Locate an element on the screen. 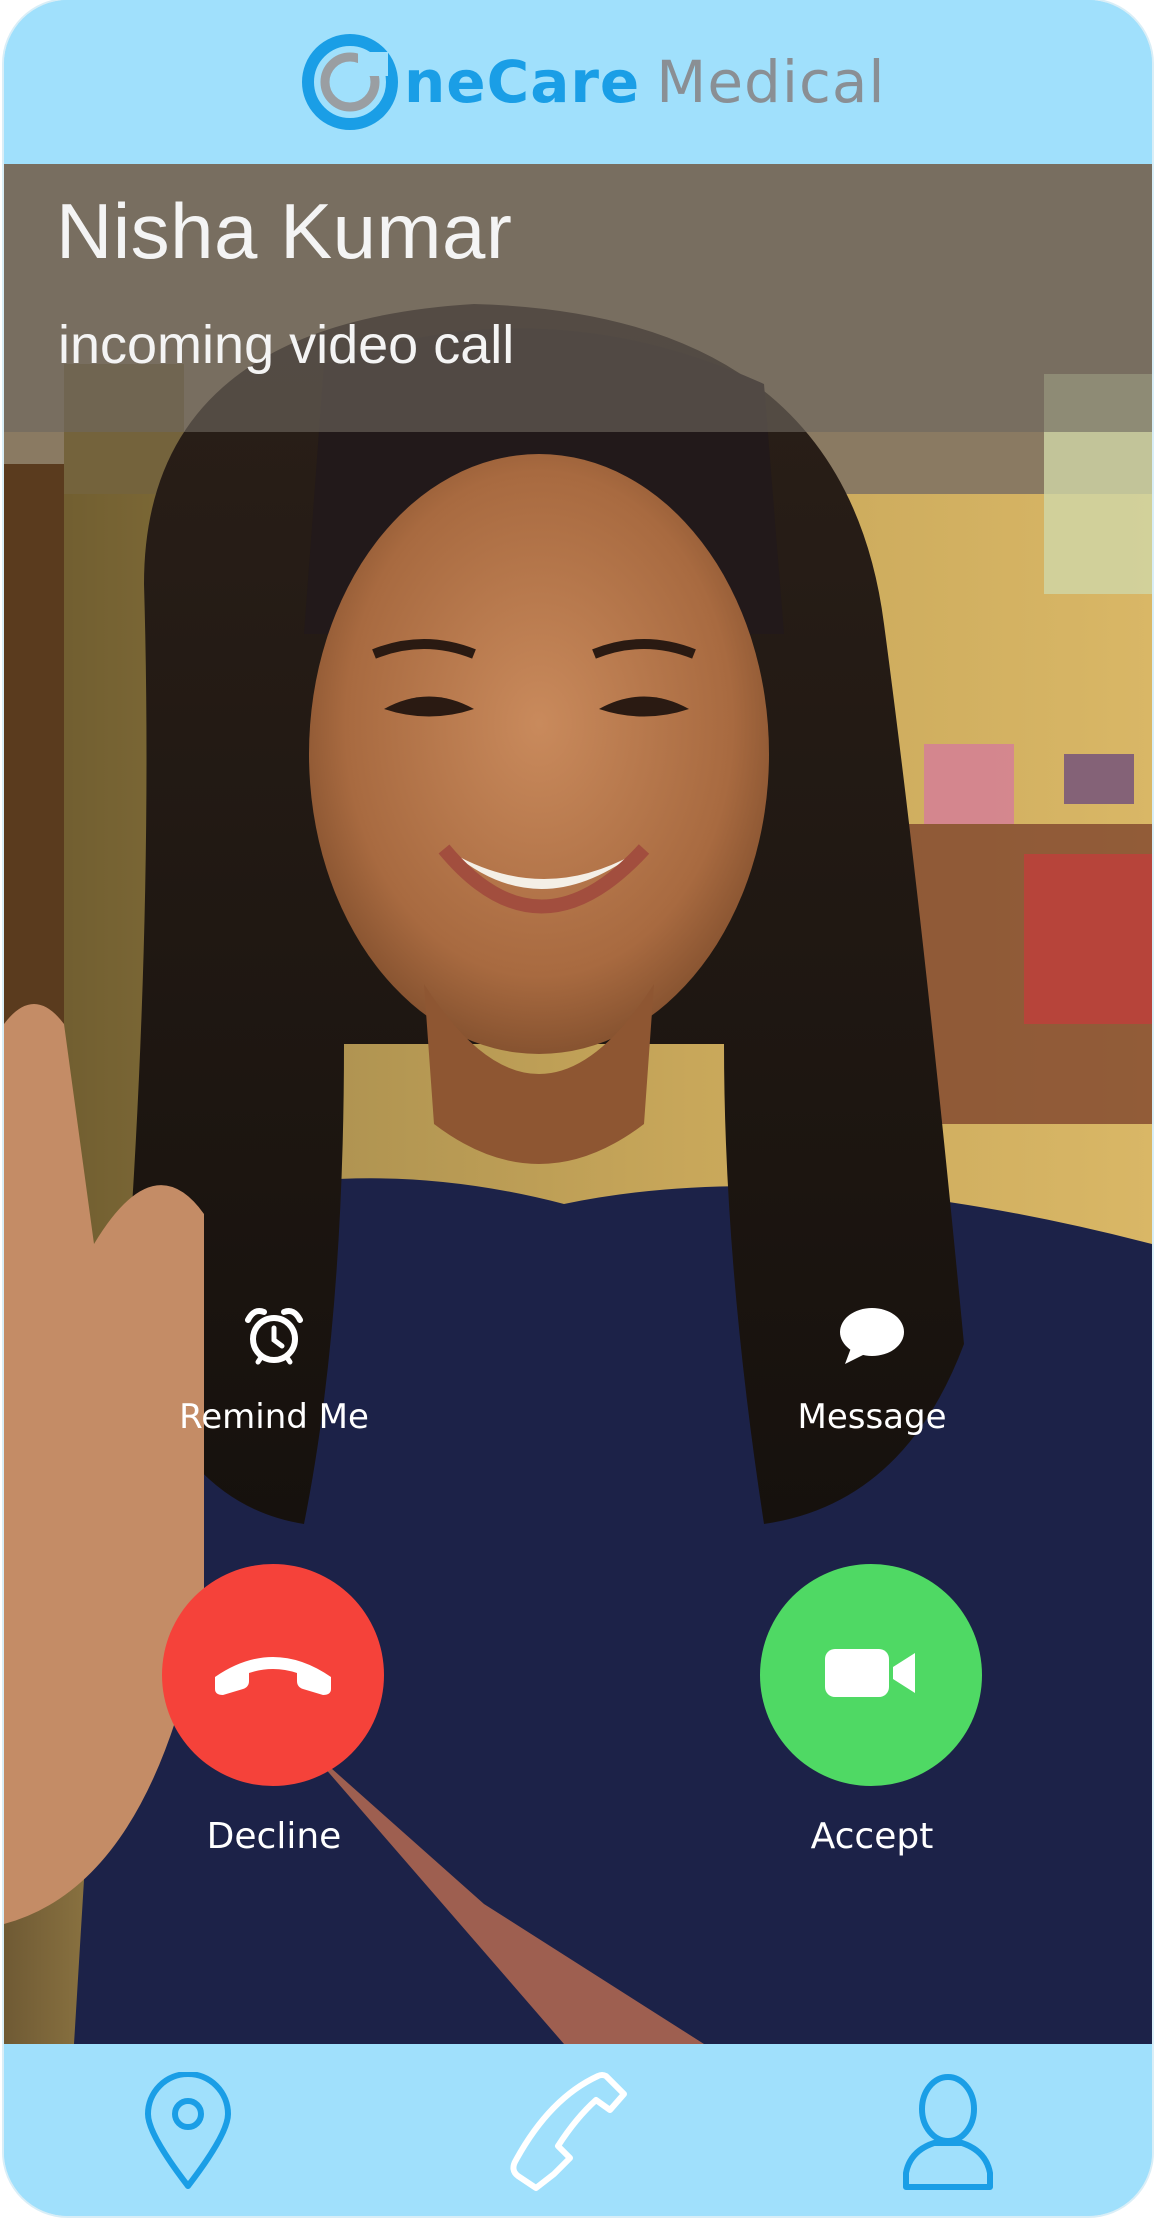 Image resolution: width=1156 pixels, height=2222 pixels. accept-label: Accept is located at coordinates (872, 1836).